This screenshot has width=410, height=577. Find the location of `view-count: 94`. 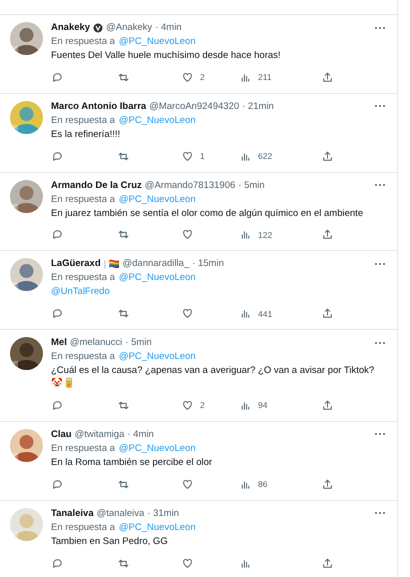

view-count: 94 is located at coordinates (263, 405).